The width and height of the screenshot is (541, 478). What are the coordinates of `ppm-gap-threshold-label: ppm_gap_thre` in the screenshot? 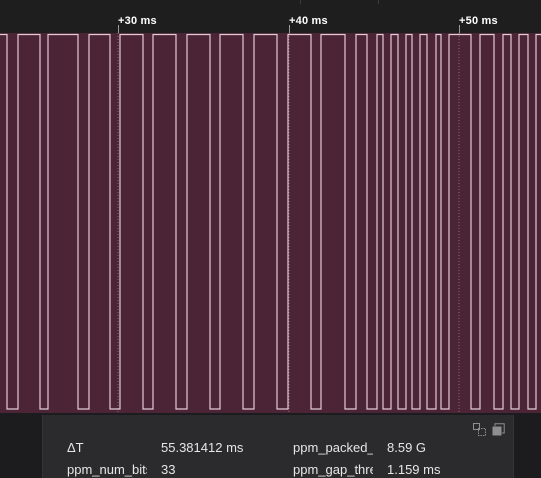 It's located at (333, 469).